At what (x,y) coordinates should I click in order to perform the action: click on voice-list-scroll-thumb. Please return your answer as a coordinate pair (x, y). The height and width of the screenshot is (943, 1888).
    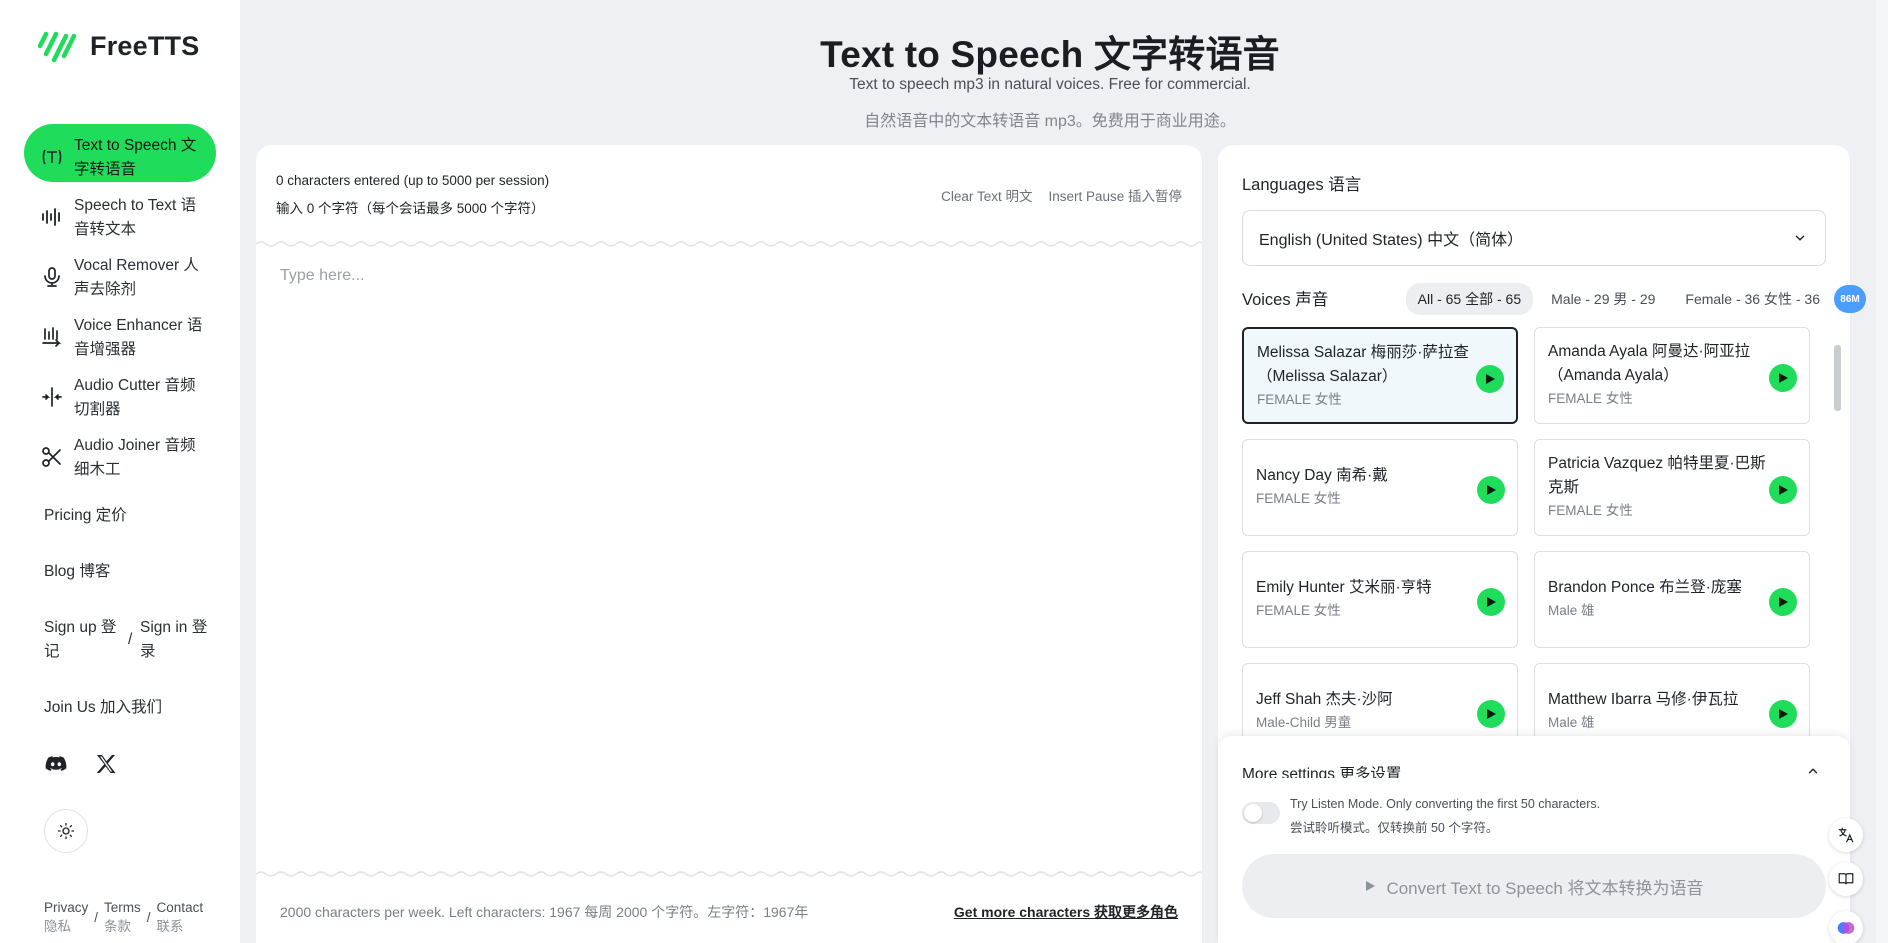
    Looking at the image, I should click on (1837, 378).